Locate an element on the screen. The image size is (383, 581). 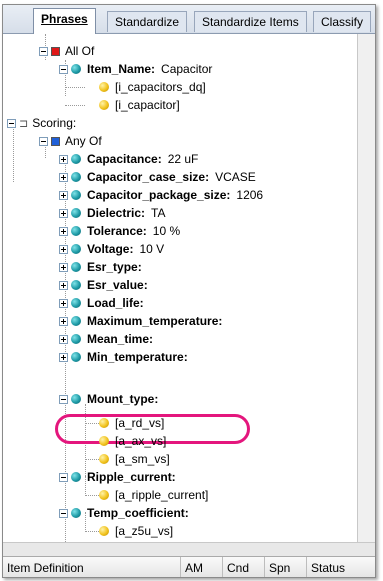
tree-node-property: Capacitance: 22 uF is located at coordinates (128, 159).